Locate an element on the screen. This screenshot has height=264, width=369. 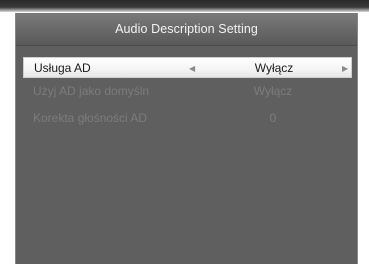
dialog-header: Audio Description Setting is located at coordinates (186, 29).